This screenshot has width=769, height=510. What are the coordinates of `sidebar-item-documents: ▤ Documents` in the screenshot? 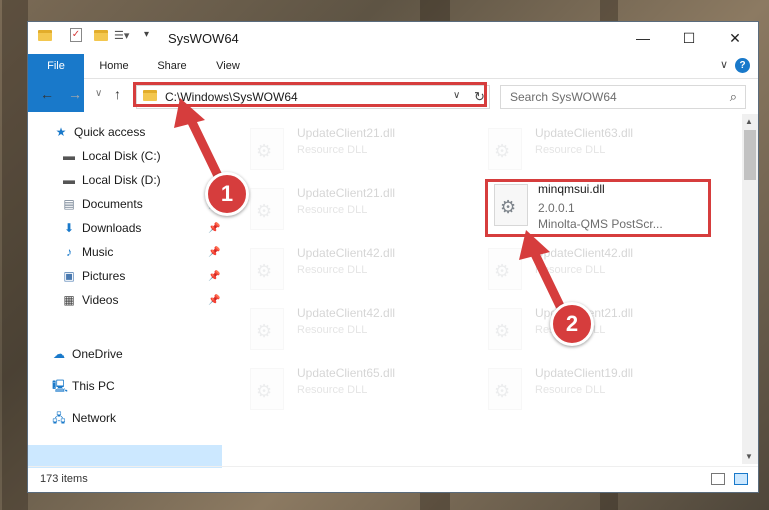 It's located at (102, 204).